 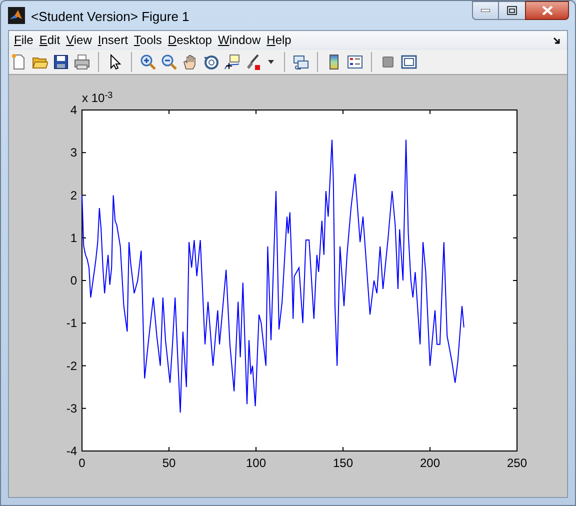 What do you see at coordinates (253, 62) in the screenshot?
I see `brush-icon` at bounding box center [253, 62].